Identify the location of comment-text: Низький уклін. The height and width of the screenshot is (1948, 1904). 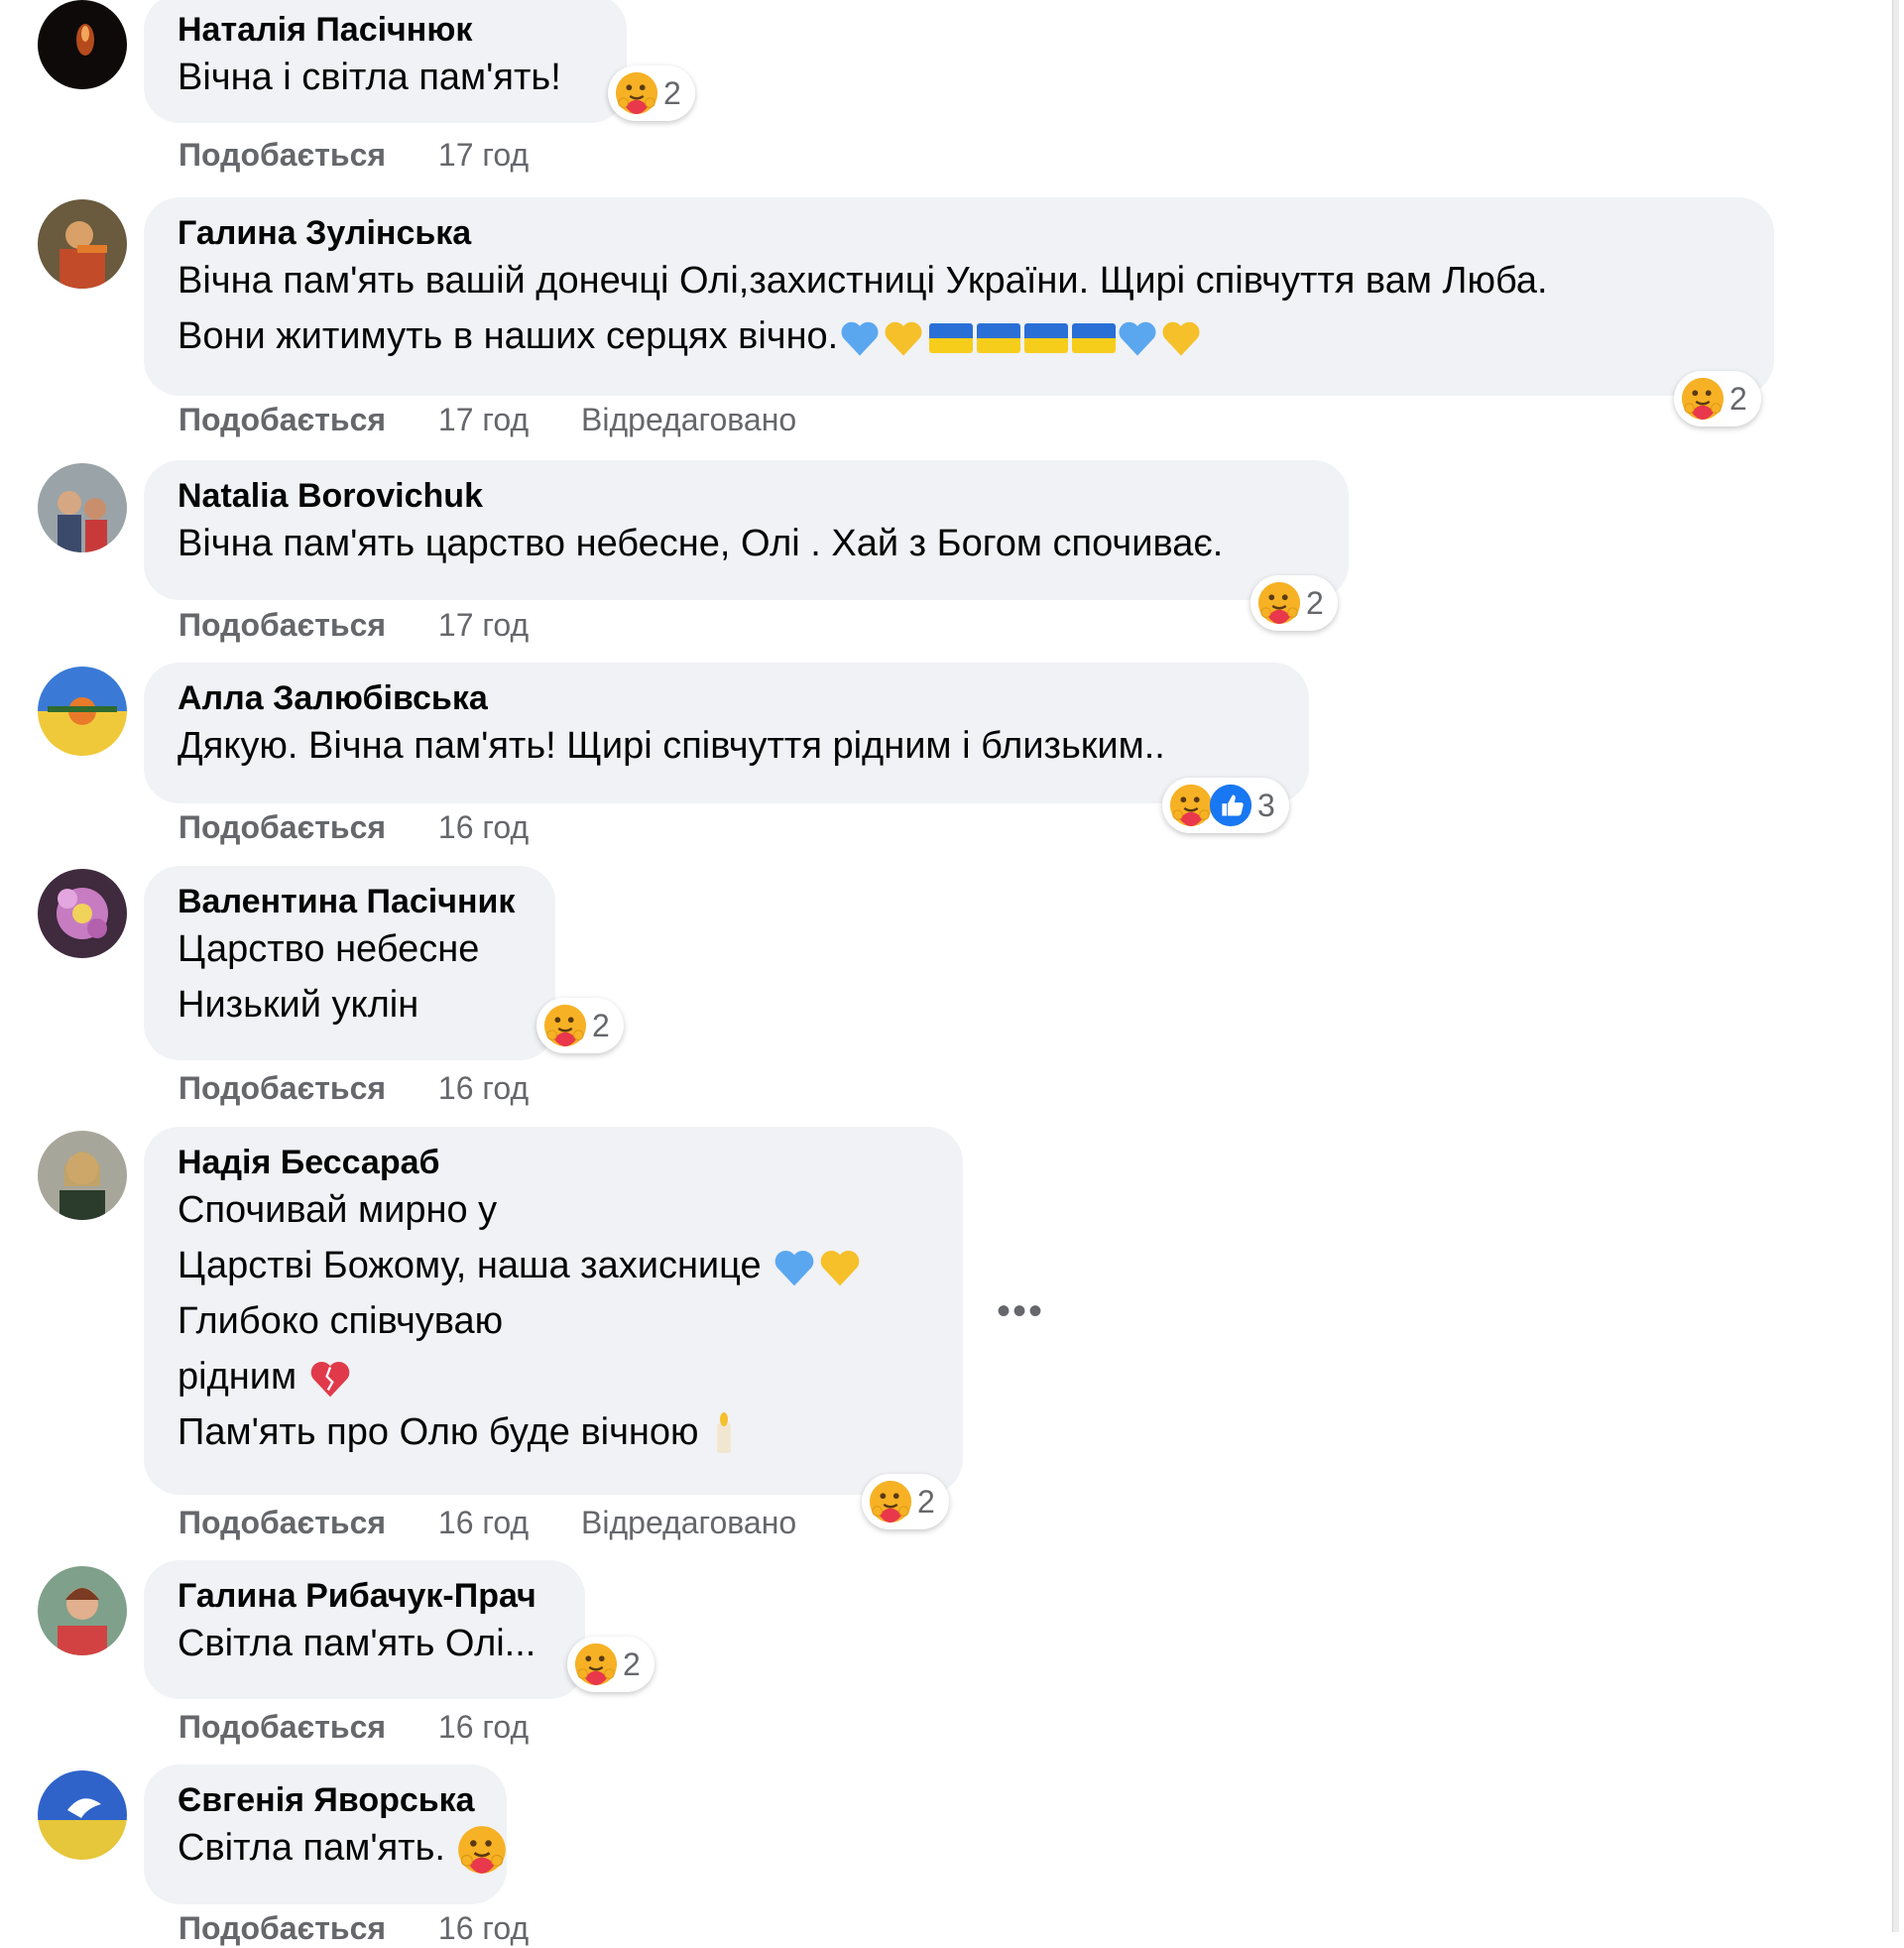
(298, 1005).